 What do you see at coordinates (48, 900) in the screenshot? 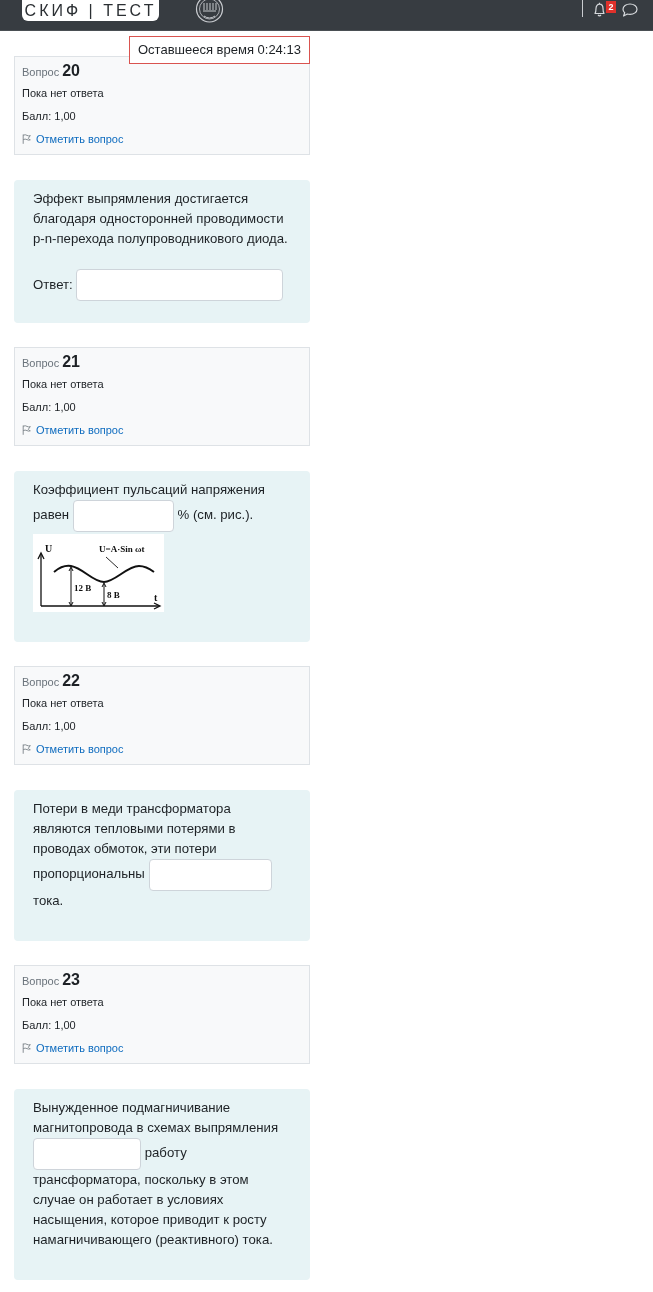
I see `question-text: тока.` at bounding box center [48, 900].